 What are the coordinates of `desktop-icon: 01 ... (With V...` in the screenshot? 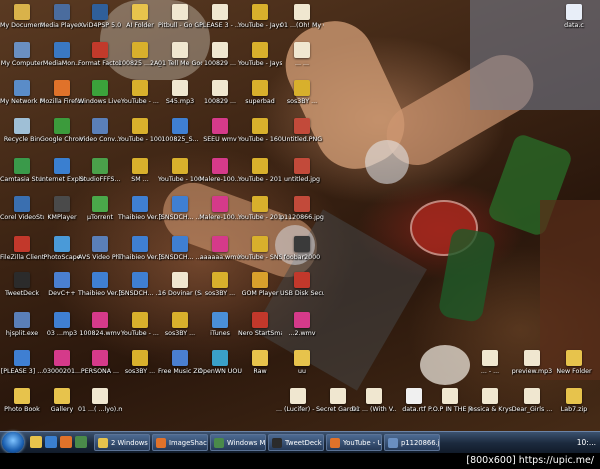 It's located at (374, 401).